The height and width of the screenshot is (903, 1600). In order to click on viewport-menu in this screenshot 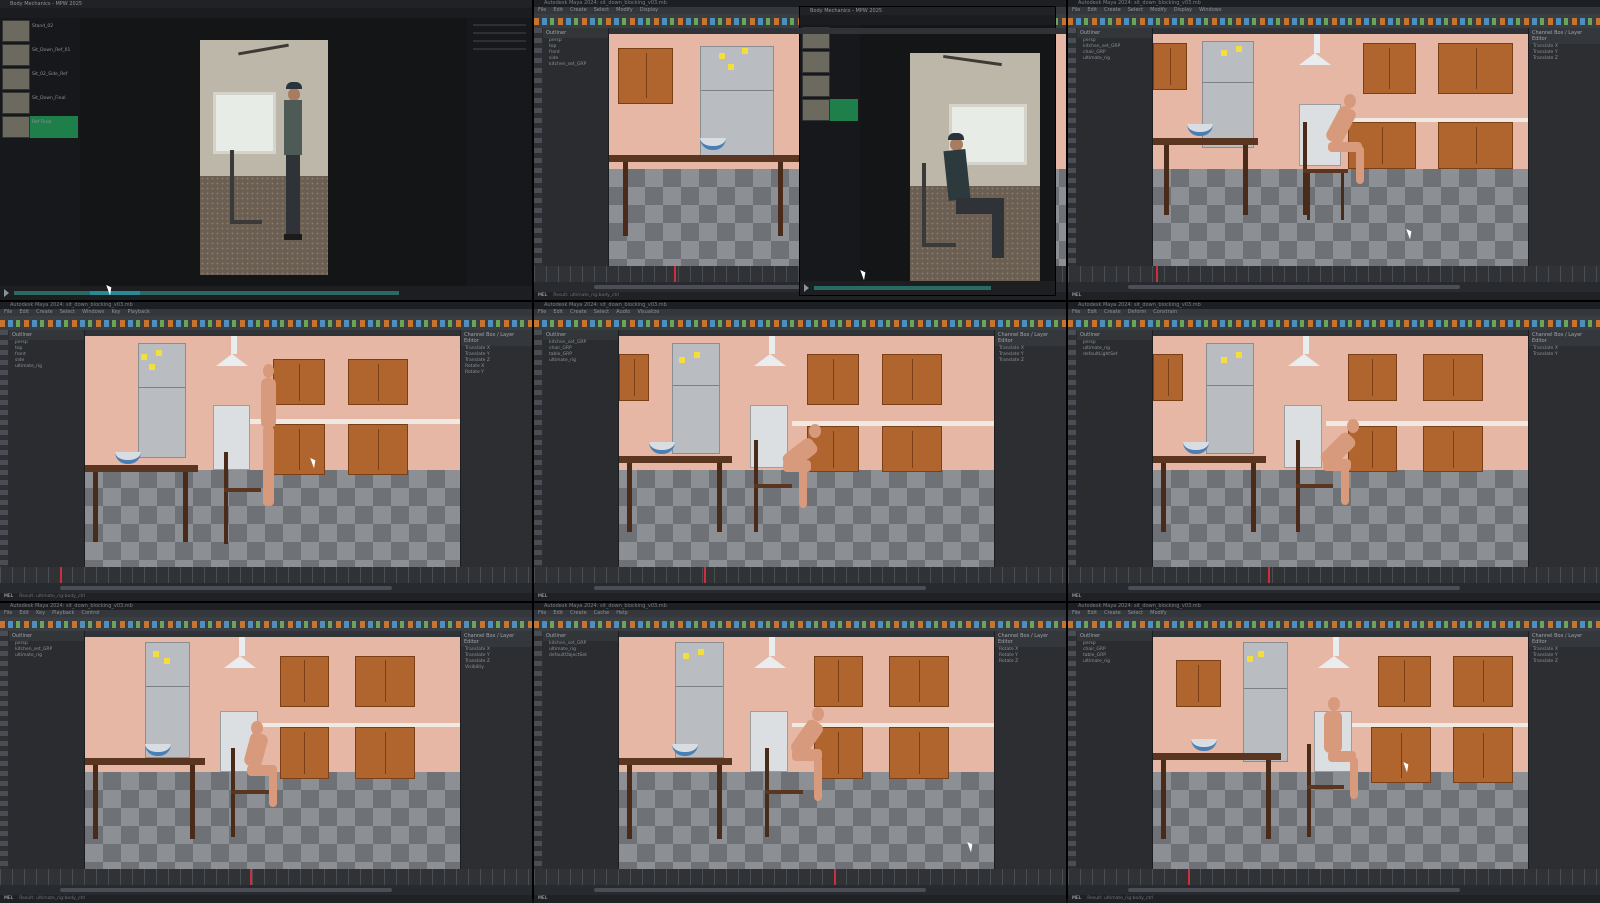, I will do `click(837, 31)`.